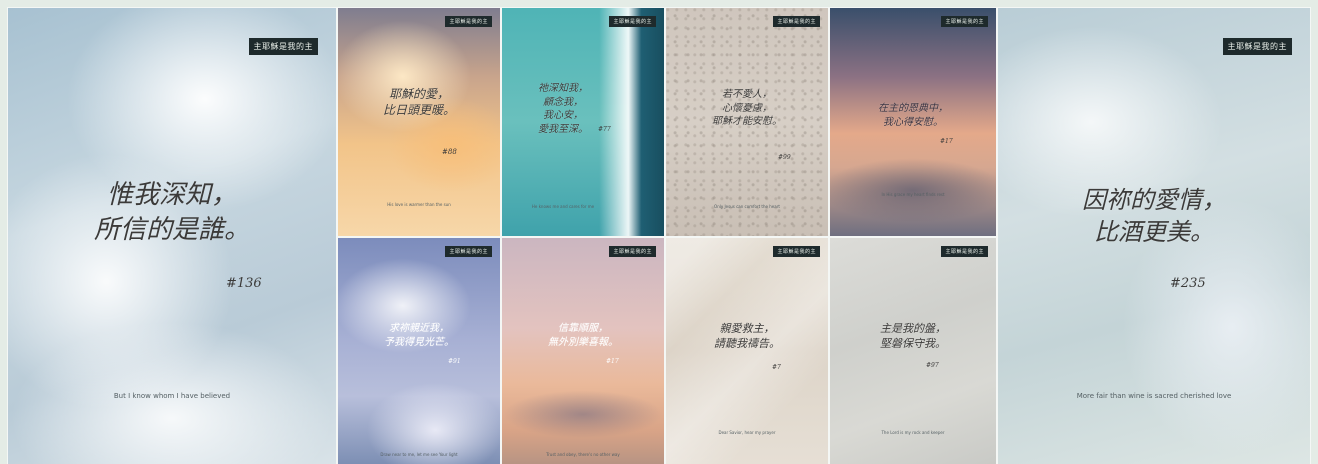 The height and width of the screenshot is (464, 1318). Describe the element at coordinates (419, 204) in the screenshot. I see `card-caption: His love is warmer than the sun` at that location.